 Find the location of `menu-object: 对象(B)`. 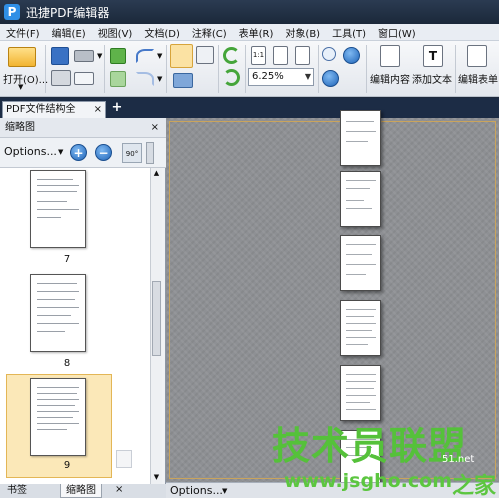

menu-object: 对象(B) is located at coordinates (302, 32).